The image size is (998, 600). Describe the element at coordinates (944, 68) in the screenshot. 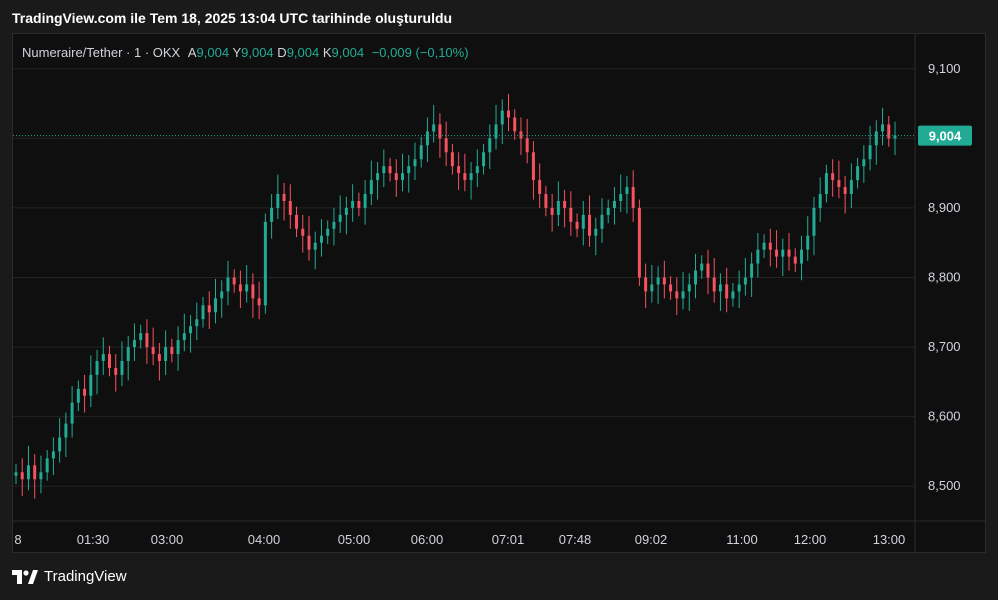

I see `y-tick-label: 9,100` at that location.